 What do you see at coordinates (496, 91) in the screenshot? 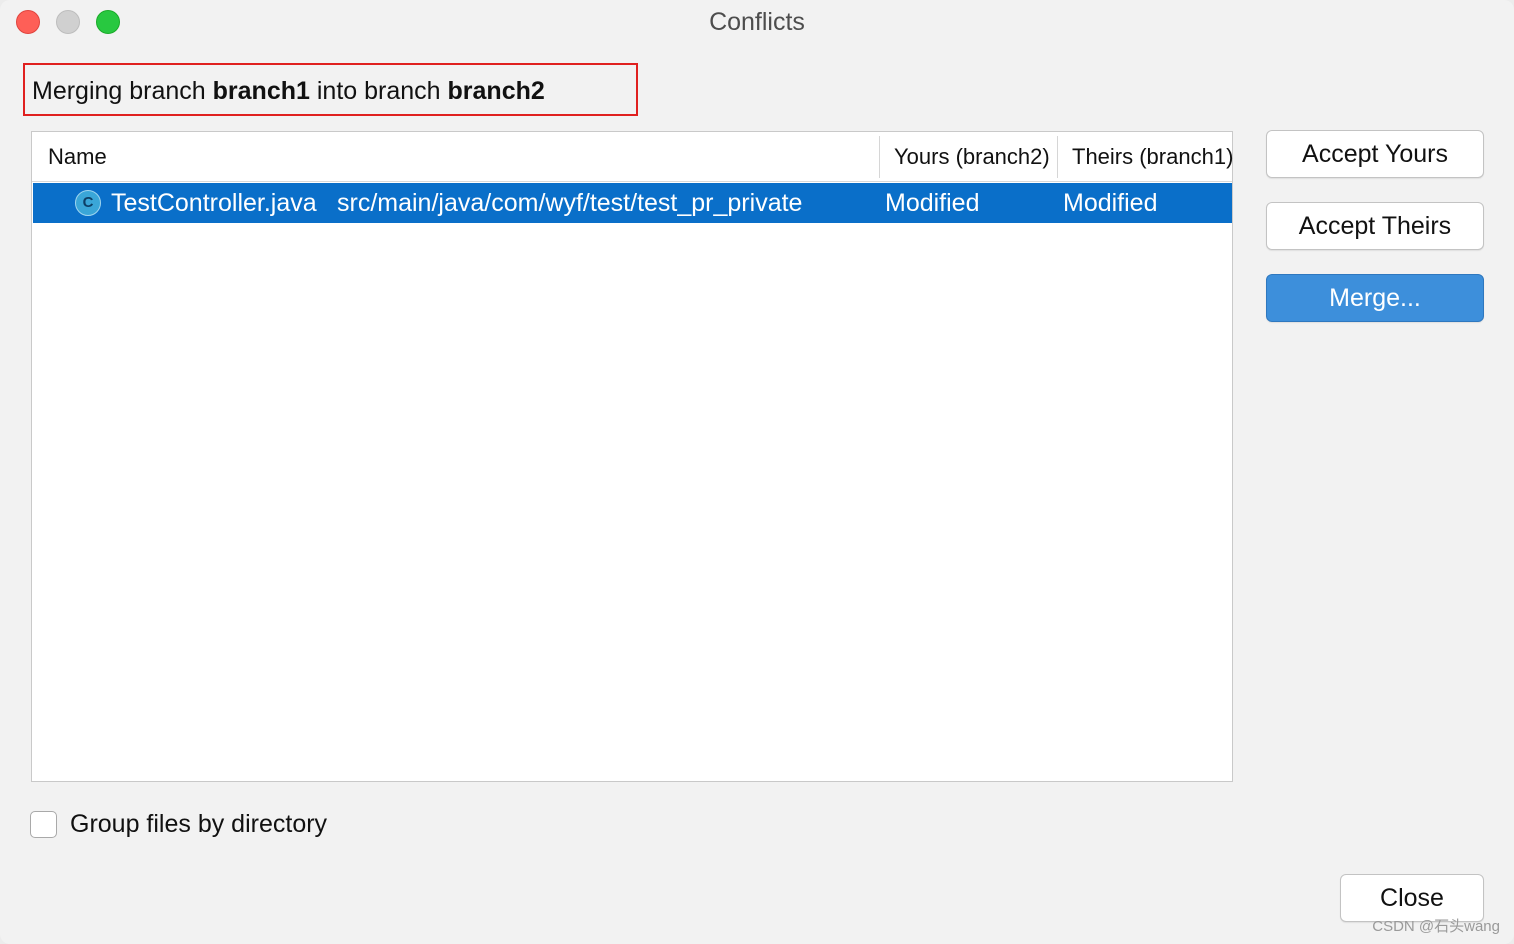
I see `target-branch-name: branch2` at bounding box center [496, 91].